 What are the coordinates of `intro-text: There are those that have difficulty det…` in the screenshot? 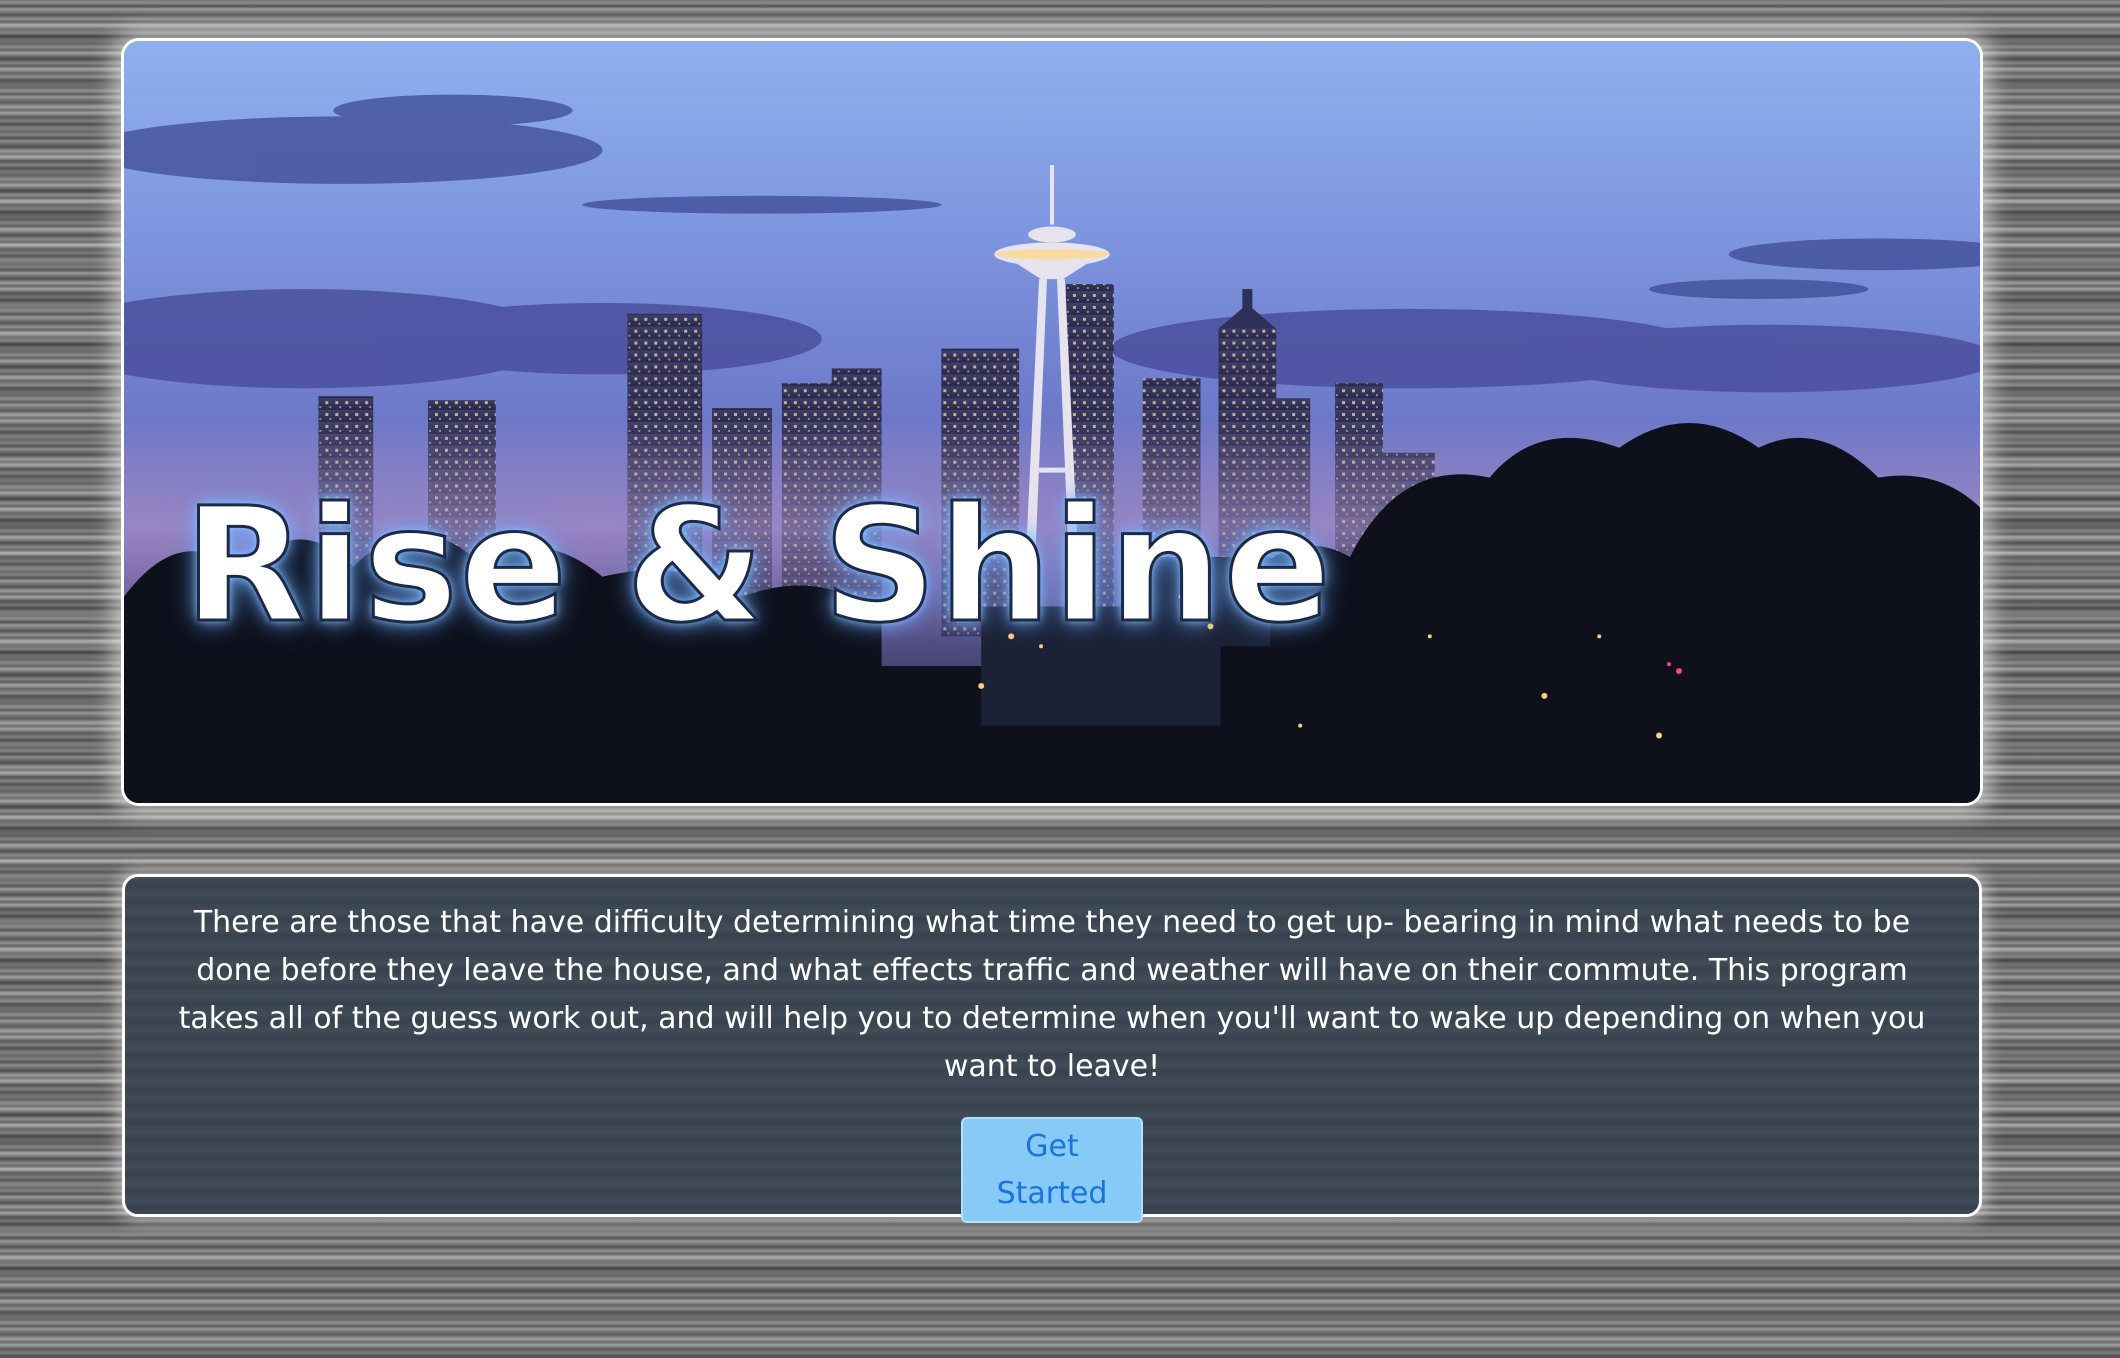 It's located at (1052, 994).